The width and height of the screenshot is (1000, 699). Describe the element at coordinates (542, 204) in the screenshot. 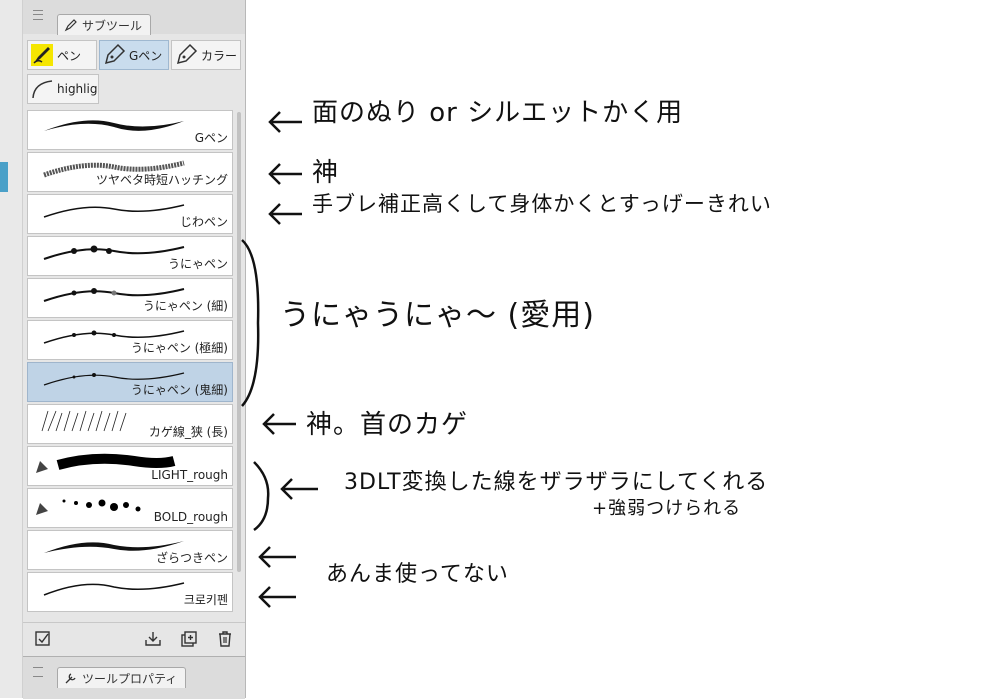

I see `note-jiwa: 手ブレ補正高くして身体かくとすっげーきれい` at that location.